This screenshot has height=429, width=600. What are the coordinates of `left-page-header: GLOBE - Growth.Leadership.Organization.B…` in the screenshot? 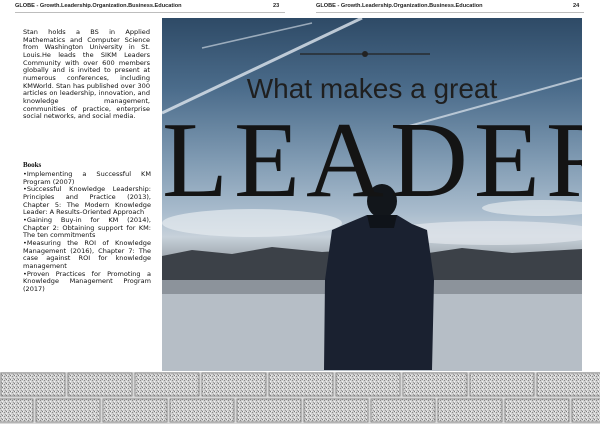 It's located at (98, 6).